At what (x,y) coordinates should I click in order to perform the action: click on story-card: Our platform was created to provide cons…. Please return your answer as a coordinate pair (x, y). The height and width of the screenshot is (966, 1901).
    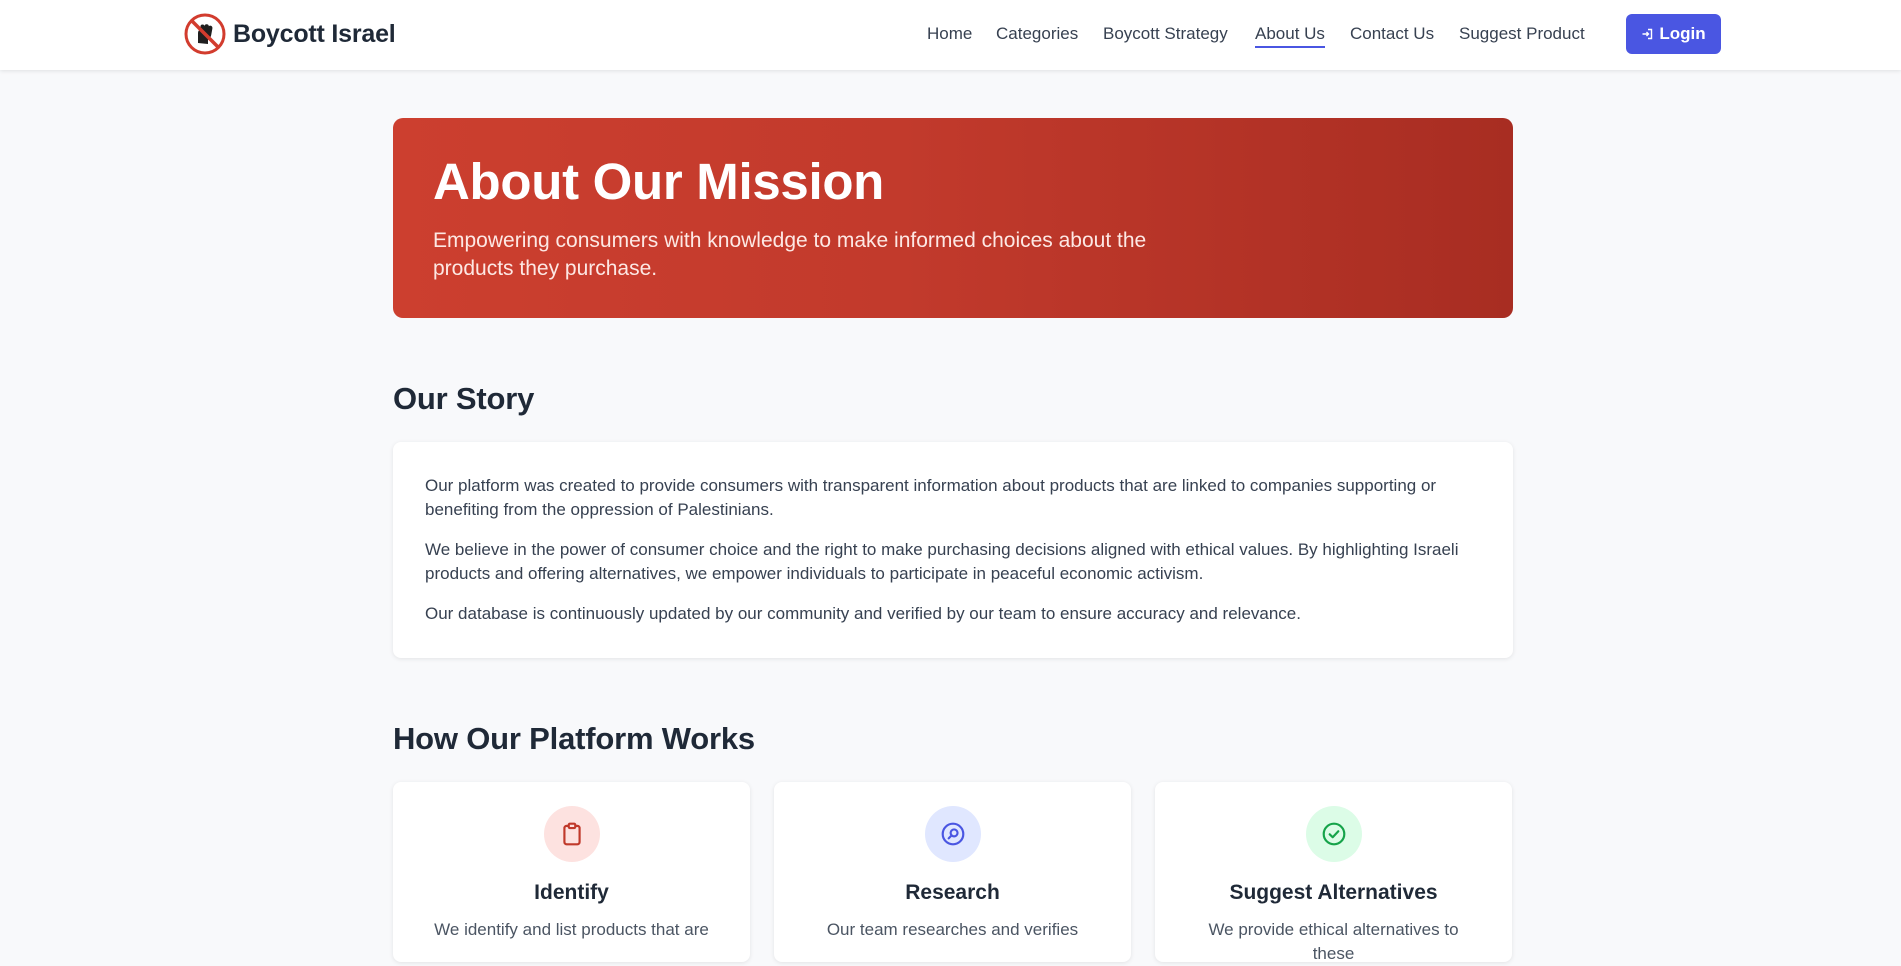
    Looking at the image, I should click on (953, 550).